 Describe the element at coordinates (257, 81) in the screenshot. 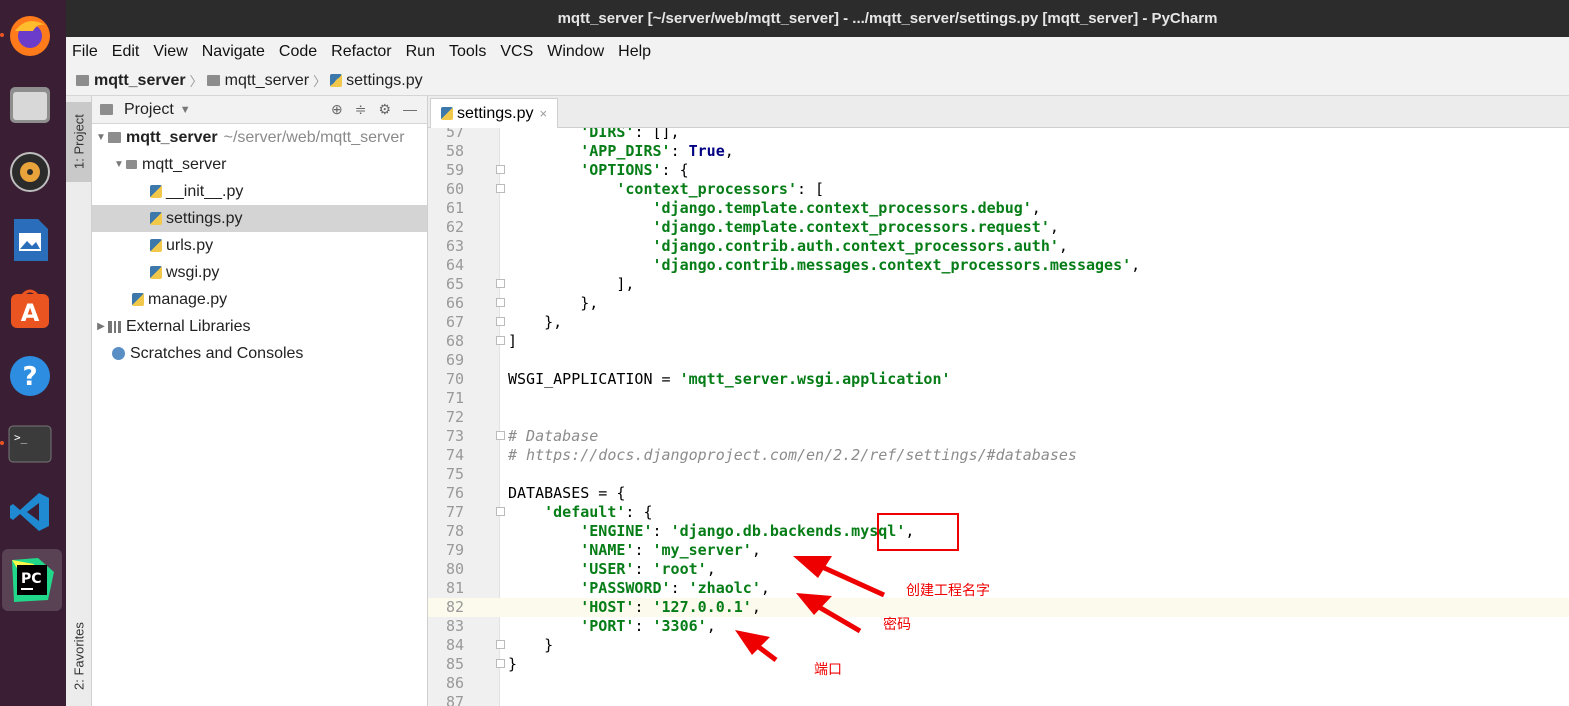

I see `breadcrumb-package: mqtt_server` at that location.